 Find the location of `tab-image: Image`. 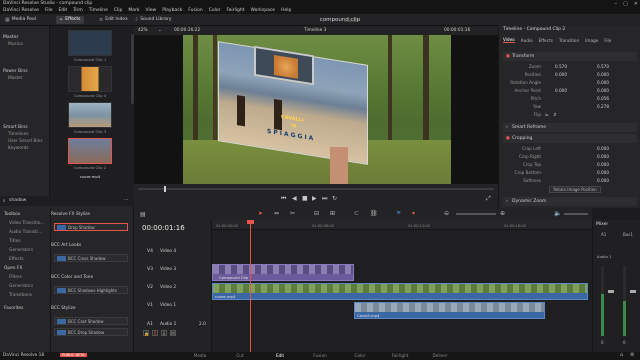

tab-image: Image is located at coordinates (591, 40).